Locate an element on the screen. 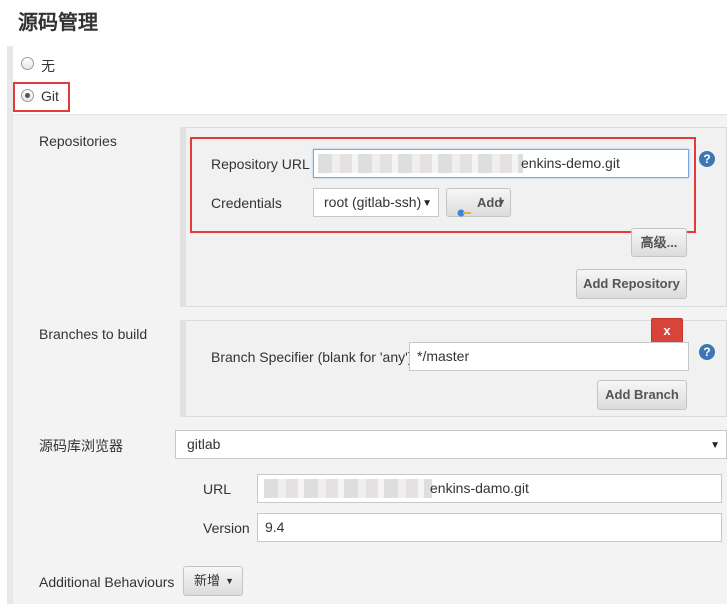 This screenshot has height=604, width=727. delete-branch-button: x is located at coordinates (667, 330).